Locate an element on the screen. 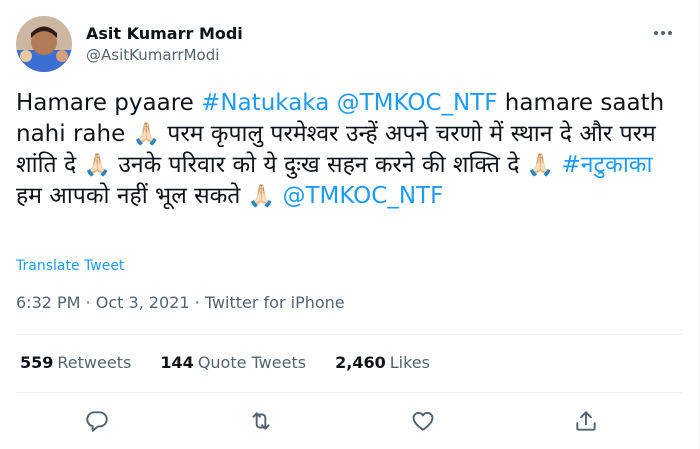 The width and height of the screenshot is (700, 449). hashtag-link: #Natukaka is located at coordinates (265, 103).